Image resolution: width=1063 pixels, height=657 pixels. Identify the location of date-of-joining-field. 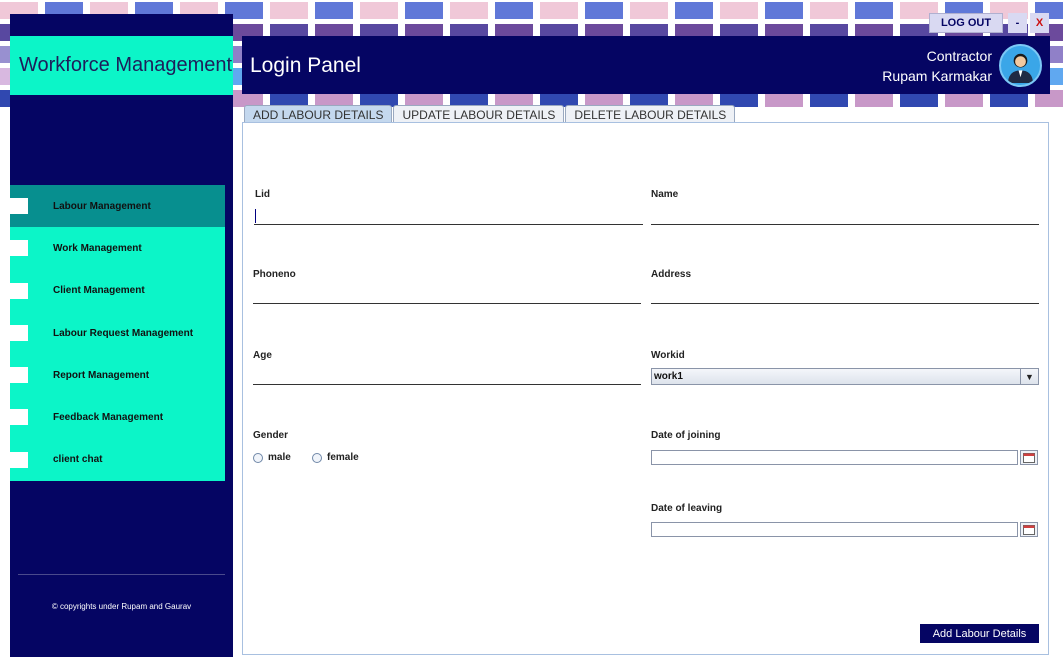
(834, 457).